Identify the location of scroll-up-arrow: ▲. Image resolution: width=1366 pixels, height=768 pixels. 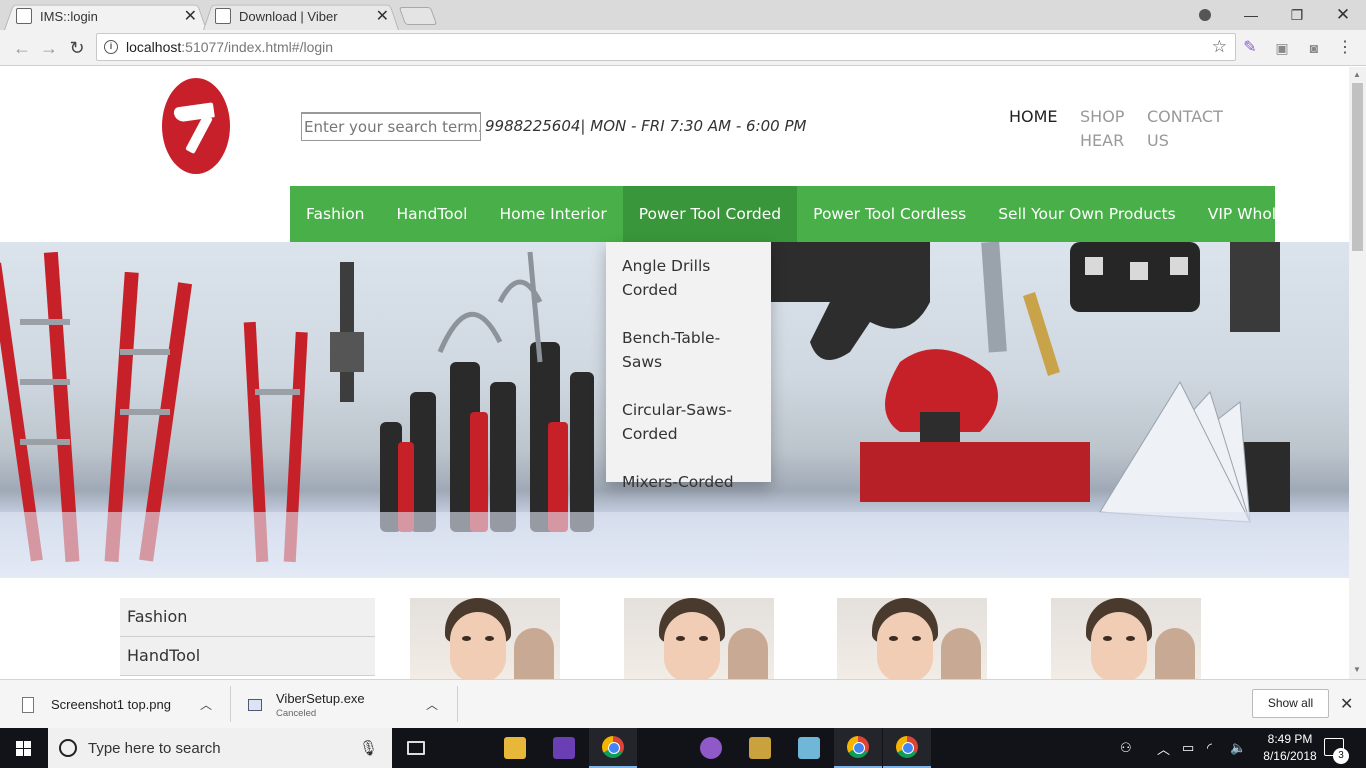
(1357, 74).